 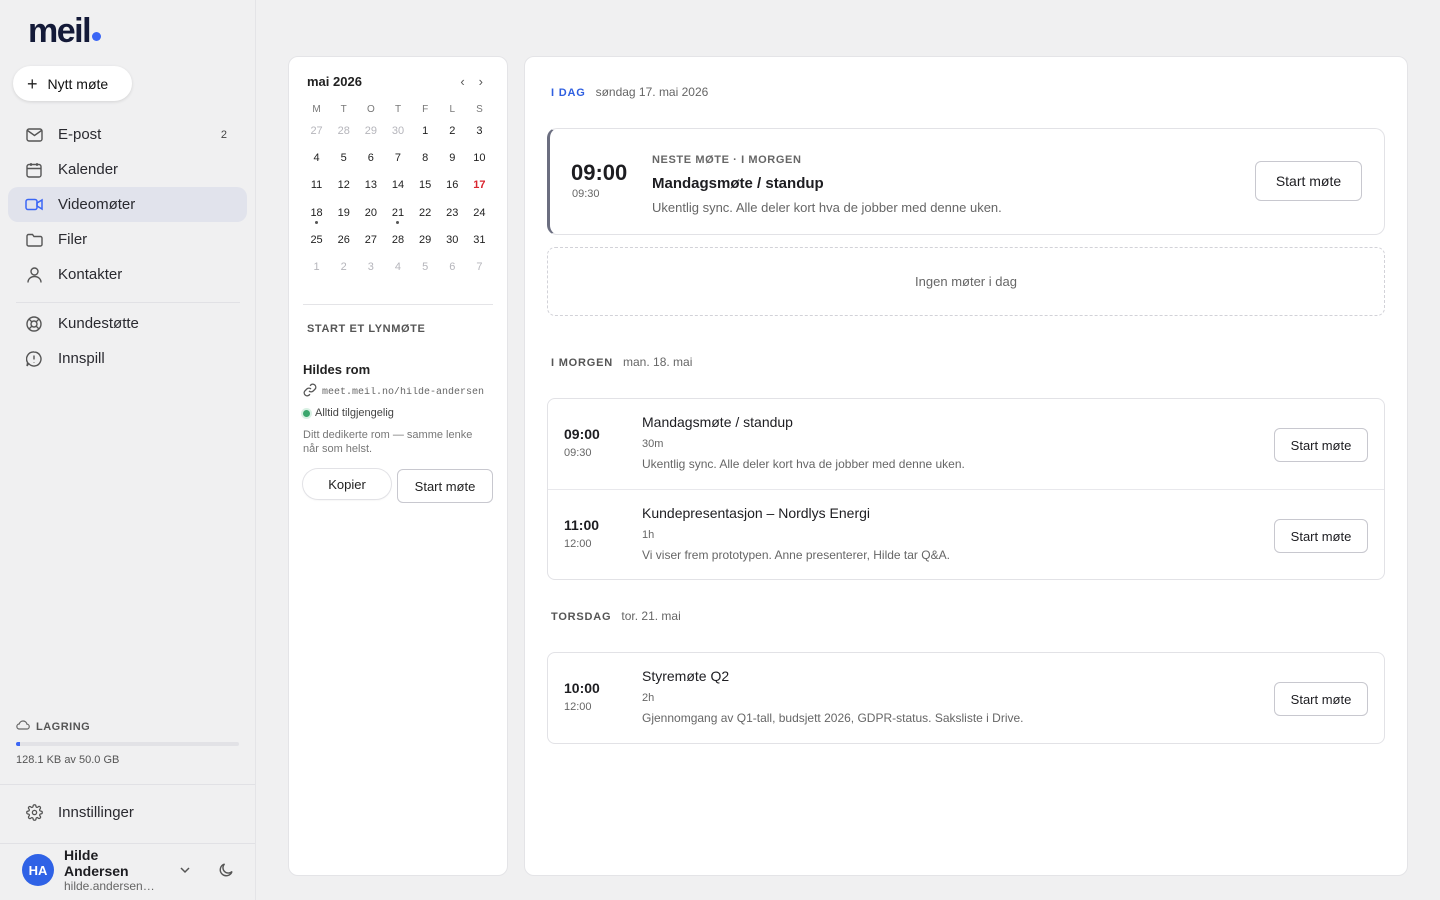 I want to click on calendar-day-today: 17, so click(x=479, y=185).